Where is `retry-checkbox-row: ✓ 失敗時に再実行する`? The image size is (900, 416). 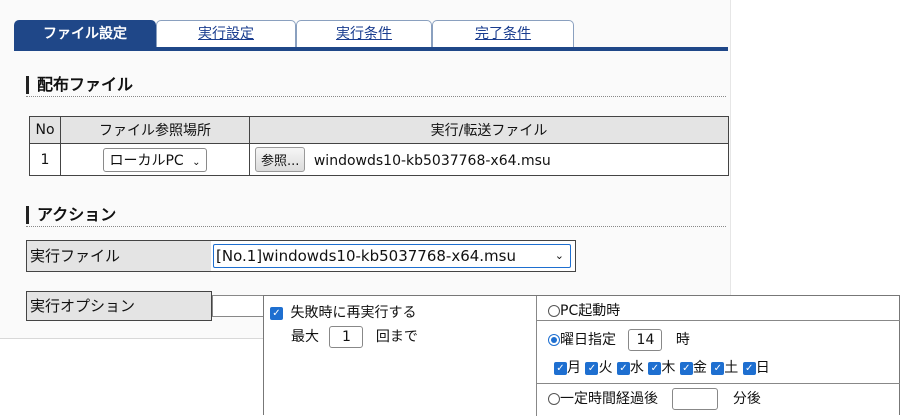 retry-checkbox-row: ✓ 失敗時に再実行する is located at coordinates (343, 312).